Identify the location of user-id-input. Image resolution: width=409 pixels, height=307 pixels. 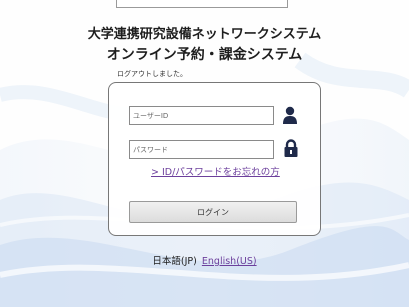
(201, 115).